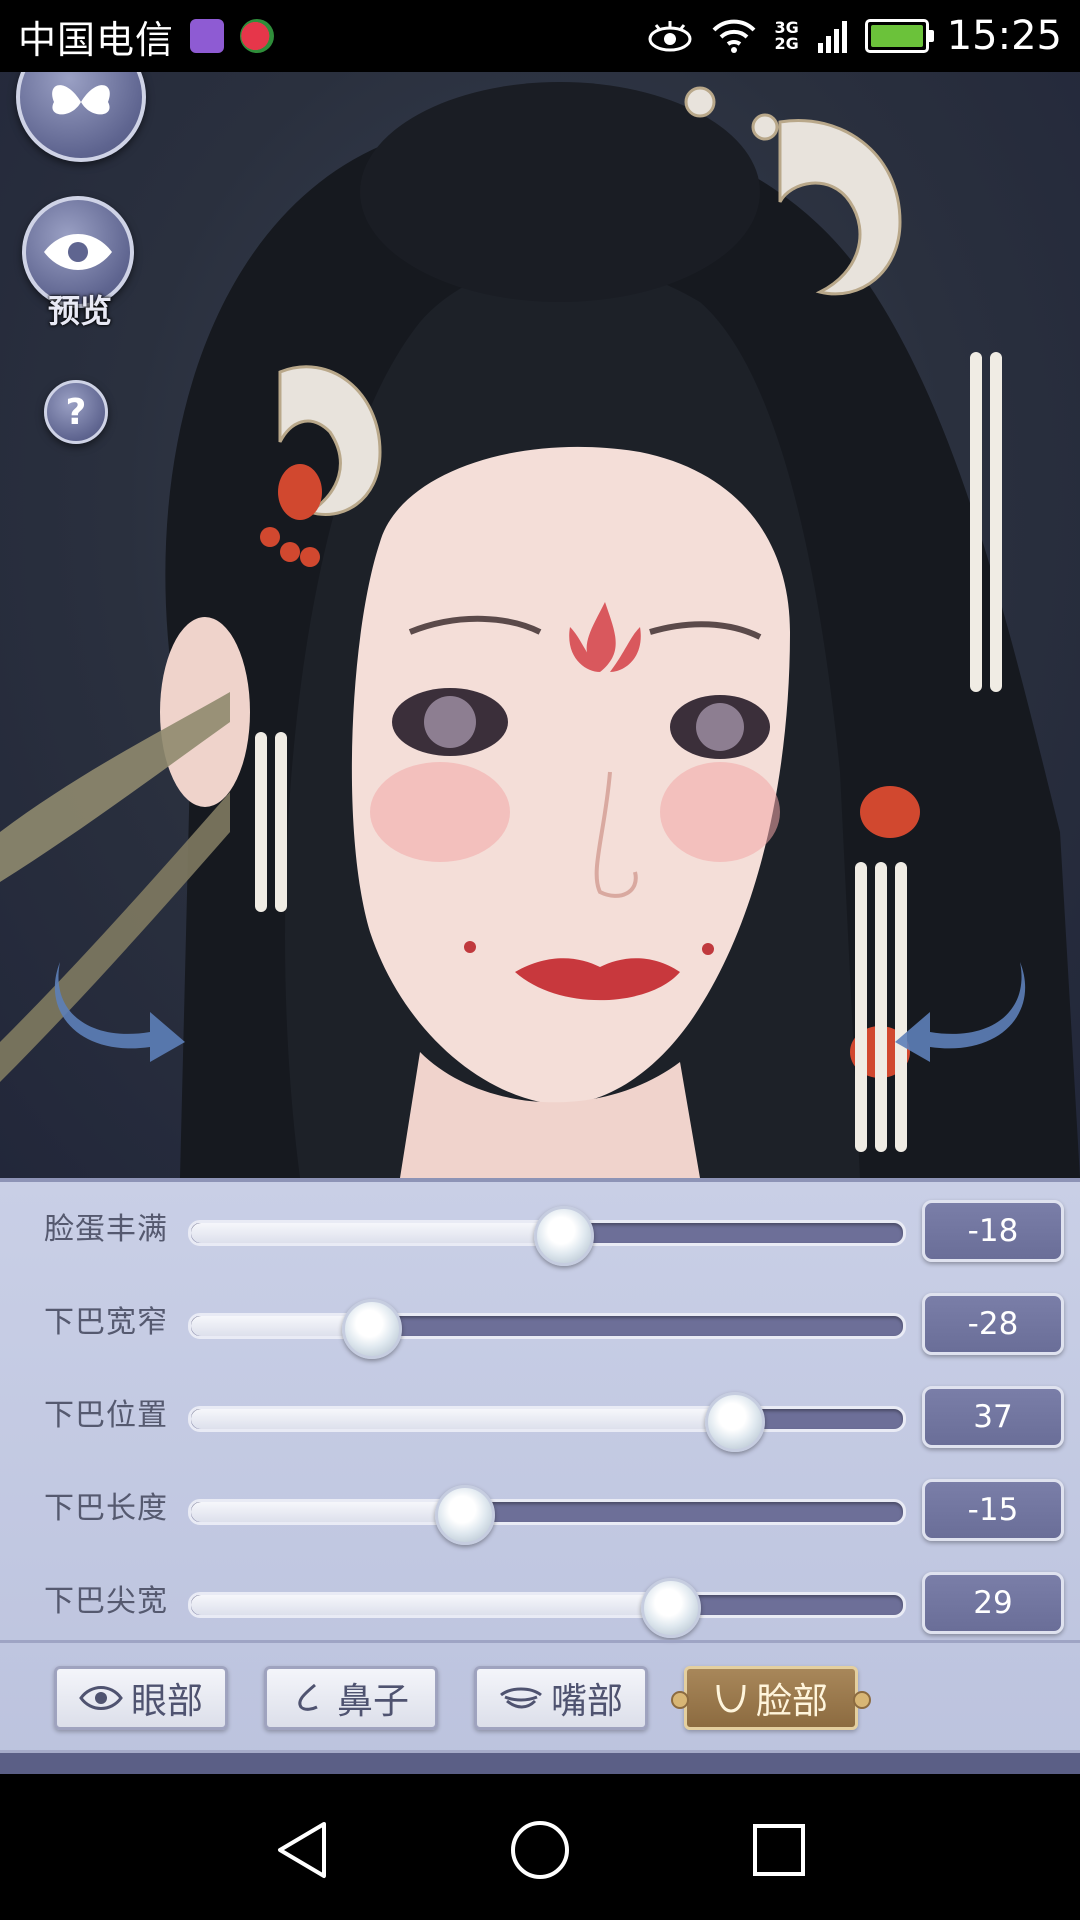  What do you see at coordinates (1004, 36) in the screenshot?
I see `clock: 15:25` at bounding box center [1004, 36].